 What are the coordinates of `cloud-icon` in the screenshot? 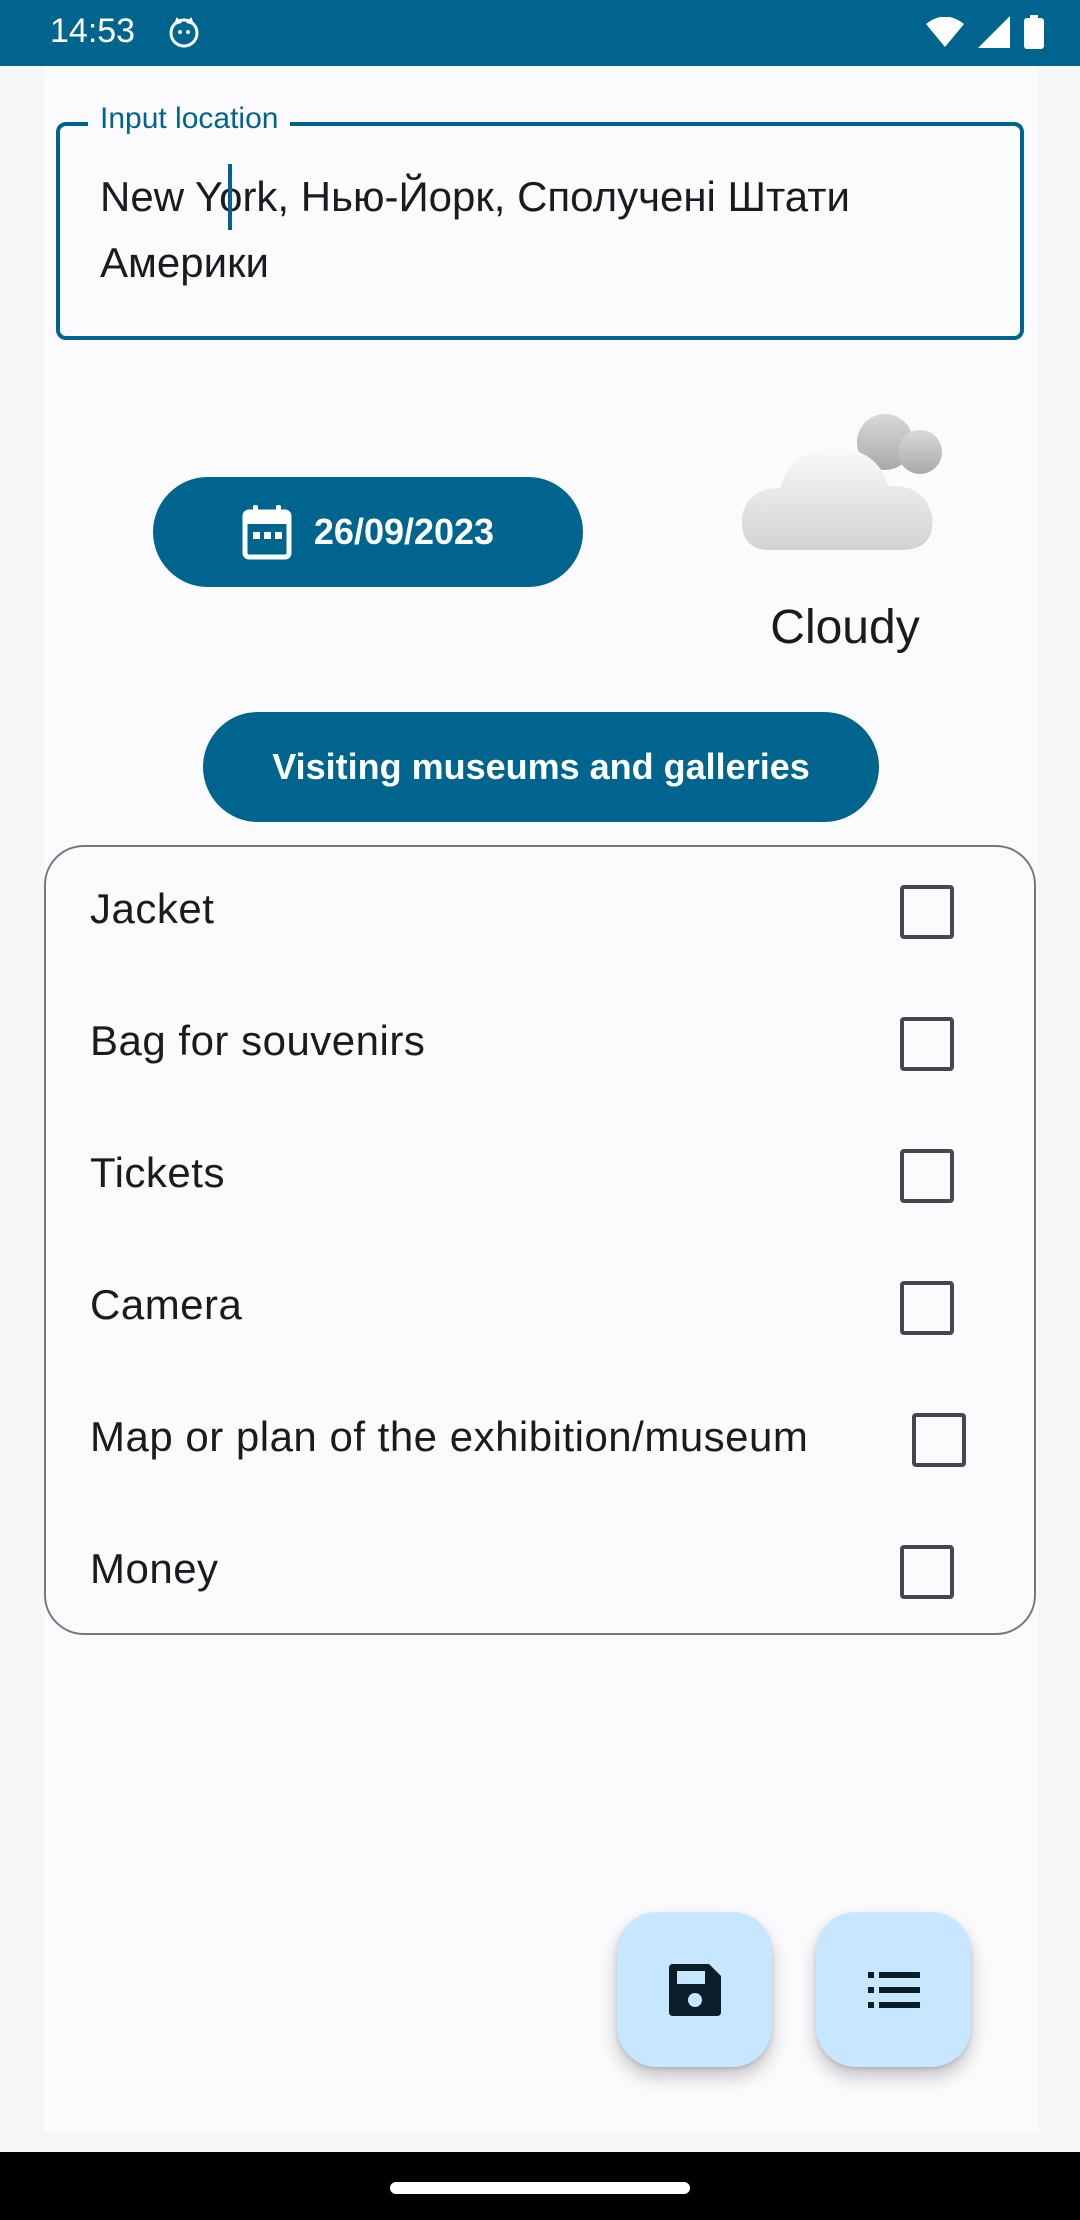 It's located at (841, 482).